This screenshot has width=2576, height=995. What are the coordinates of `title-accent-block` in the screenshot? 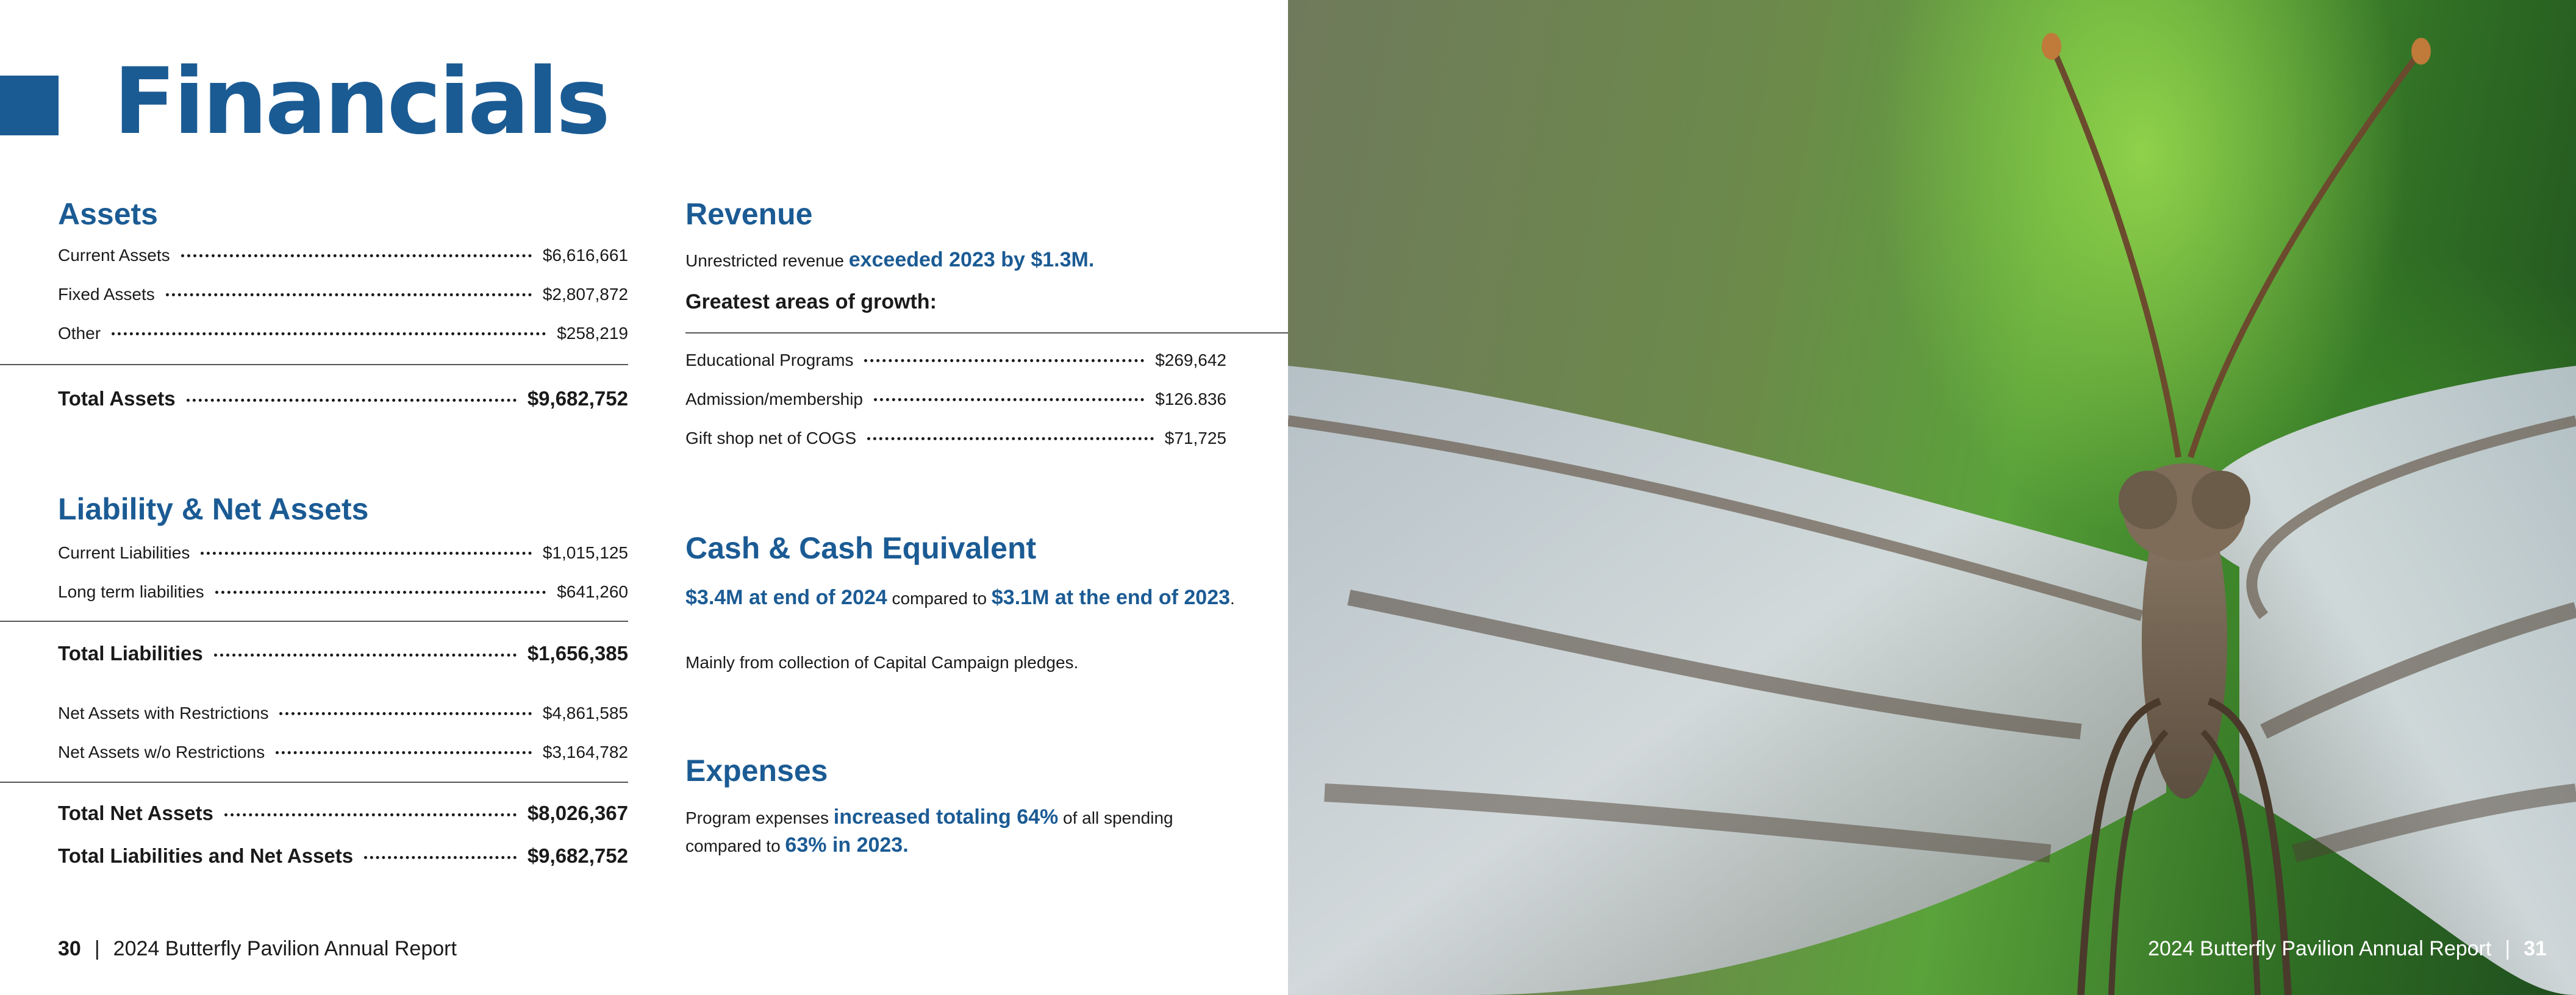 It's located at (29, 106).